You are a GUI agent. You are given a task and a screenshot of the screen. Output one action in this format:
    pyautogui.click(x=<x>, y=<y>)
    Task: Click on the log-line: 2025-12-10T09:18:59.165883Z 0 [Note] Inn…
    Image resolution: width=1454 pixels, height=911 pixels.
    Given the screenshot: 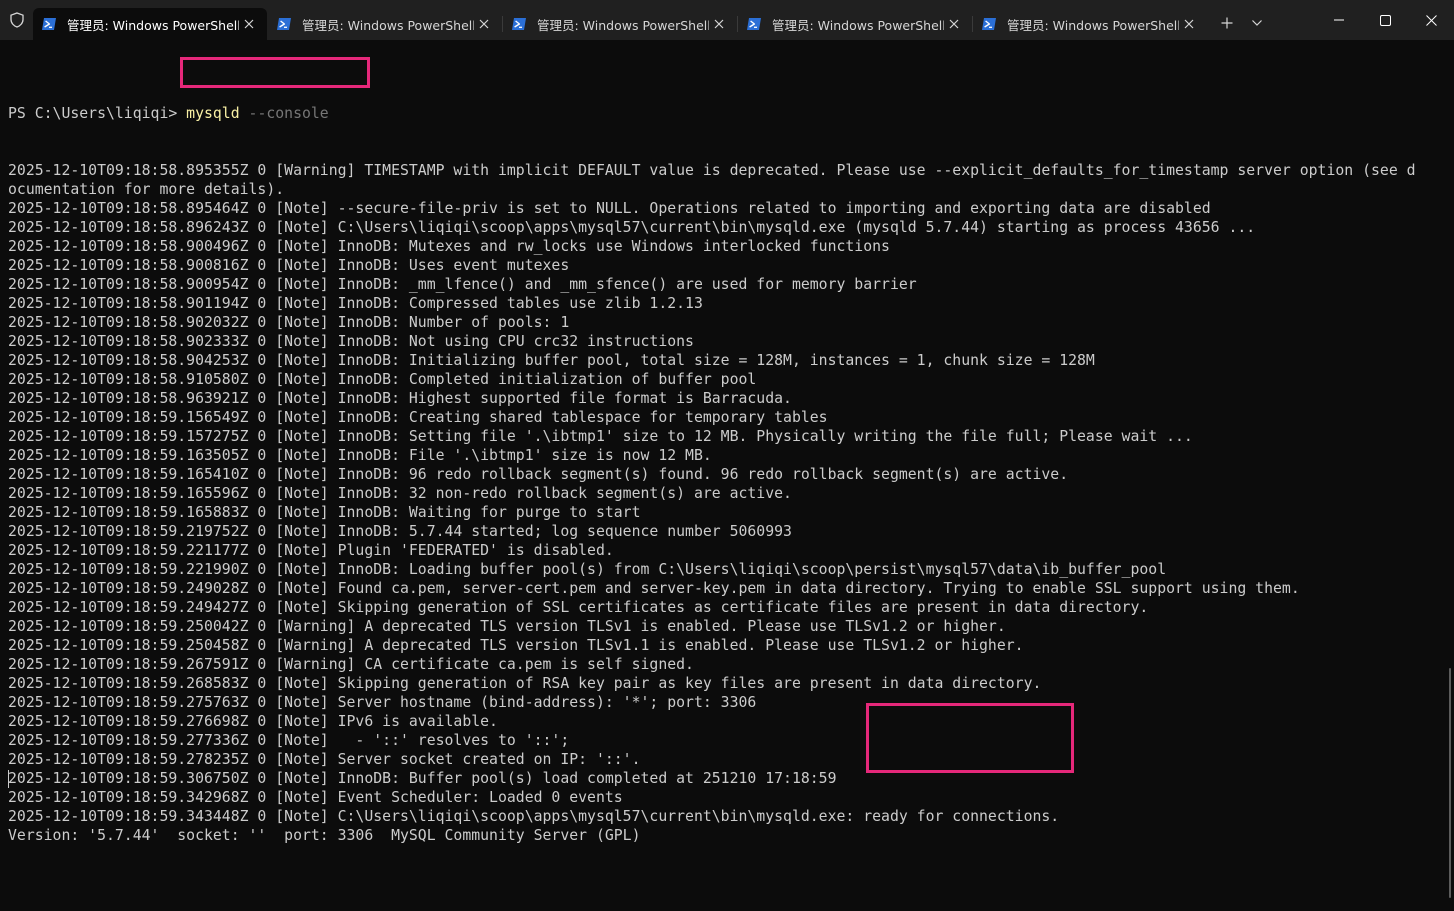 What is the action you would take?
    pyautogui.click(x=324, y=512)
    